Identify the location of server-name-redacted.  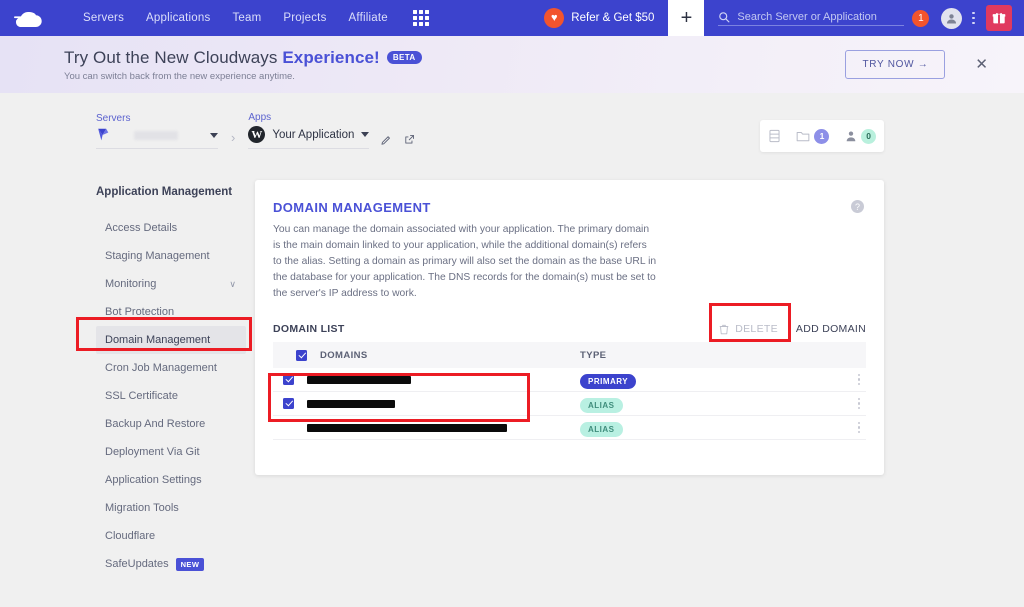
(156, 135).